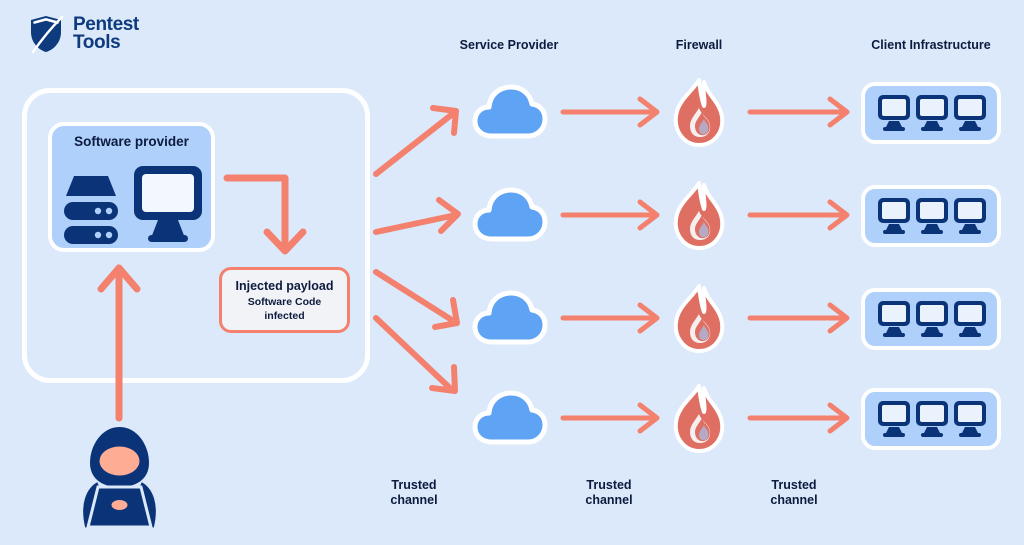 The height and width of the screenshot is (545, 1024). What do you see at coordinates (265, 214) in the screenshot?
I see `arrow-provider-to-payload` at bounding box center [265, 214].